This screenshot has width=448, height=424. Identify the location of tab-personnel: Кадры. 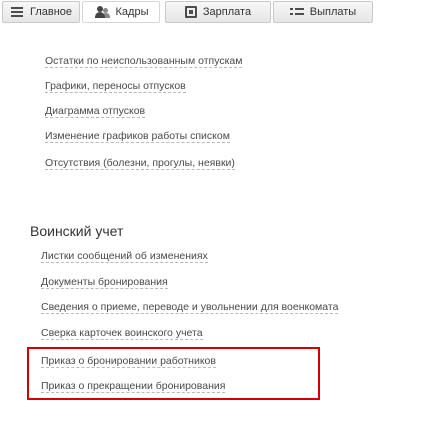
(121, 12).